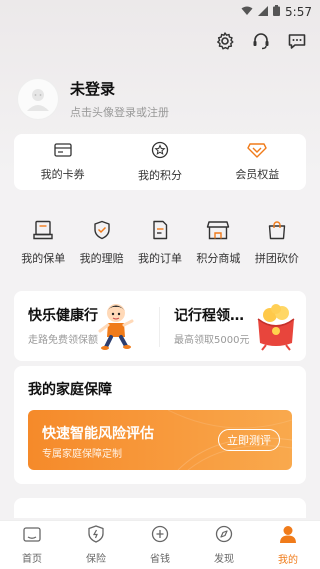  What do you see at coordinates (247, 12) in the screenshot?
I see `wifi-icon` at bounding box center [247, 12].